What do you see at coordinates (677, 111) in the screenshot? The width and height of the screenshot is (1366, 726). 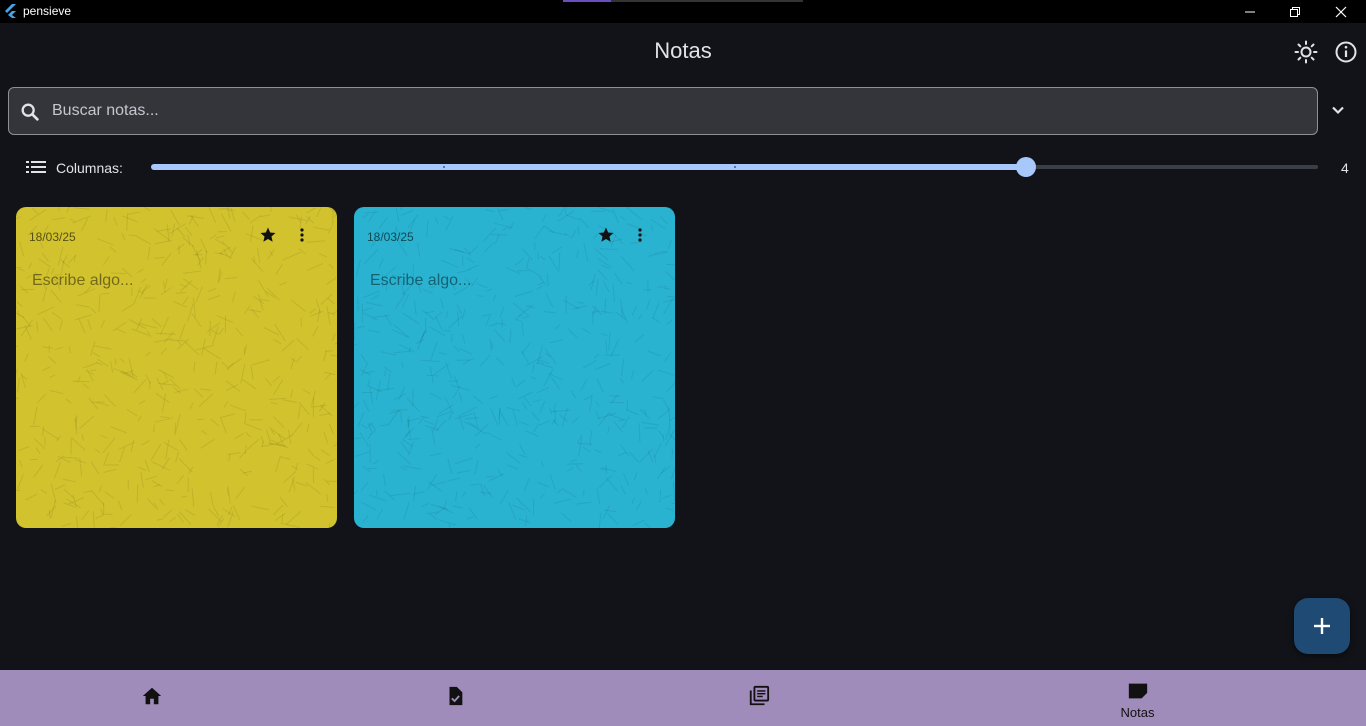 I see `search-input` at bounding box center [677, 111].